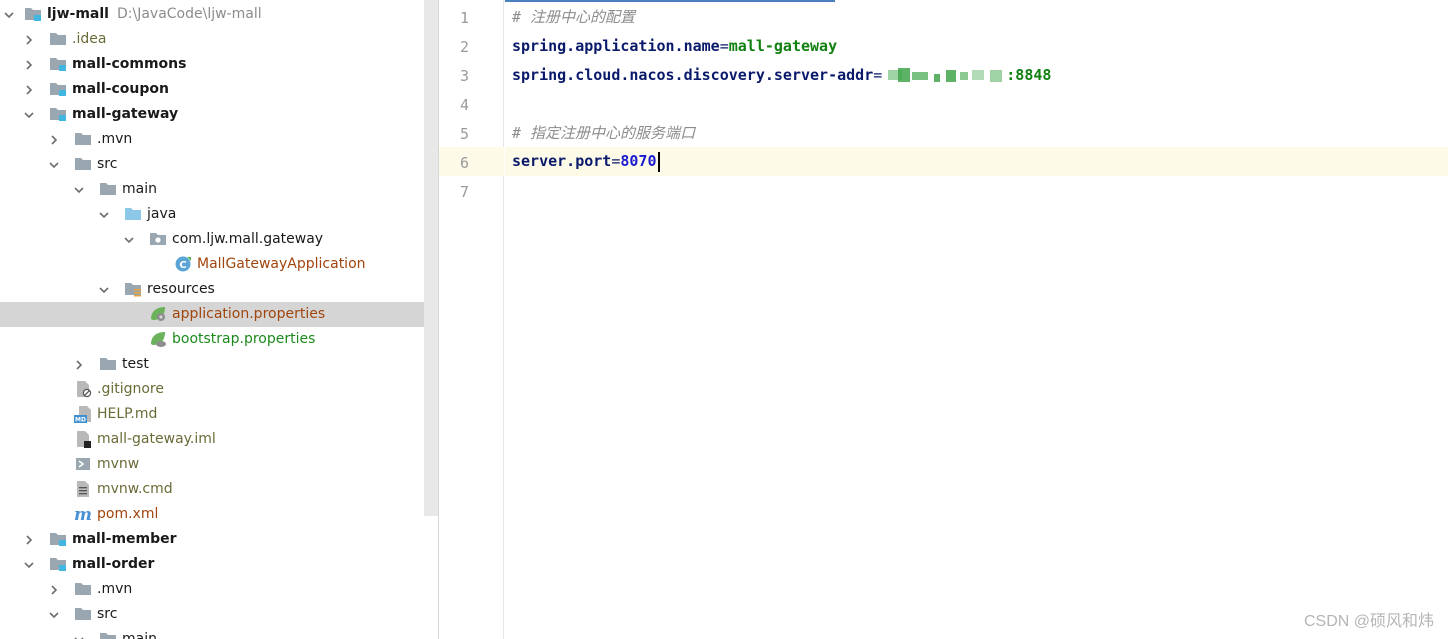  What do you see at coordinates (219, 614) in the screenshot?
I see `tree-item-order-src: src` at bounding box center [219, 614].